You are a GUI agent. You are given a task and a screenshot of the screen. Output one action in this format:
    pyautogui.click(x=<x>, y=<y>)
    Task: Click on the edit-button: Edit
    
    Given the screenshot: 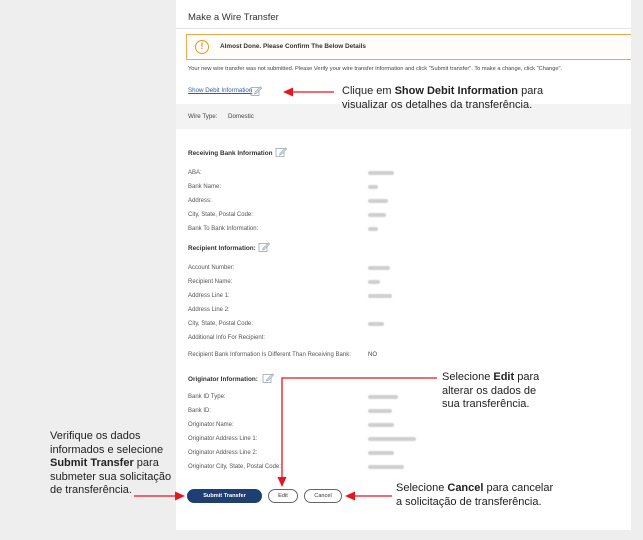 What is the action you would take?
    pyautogui.click(x=283, y=496)
    